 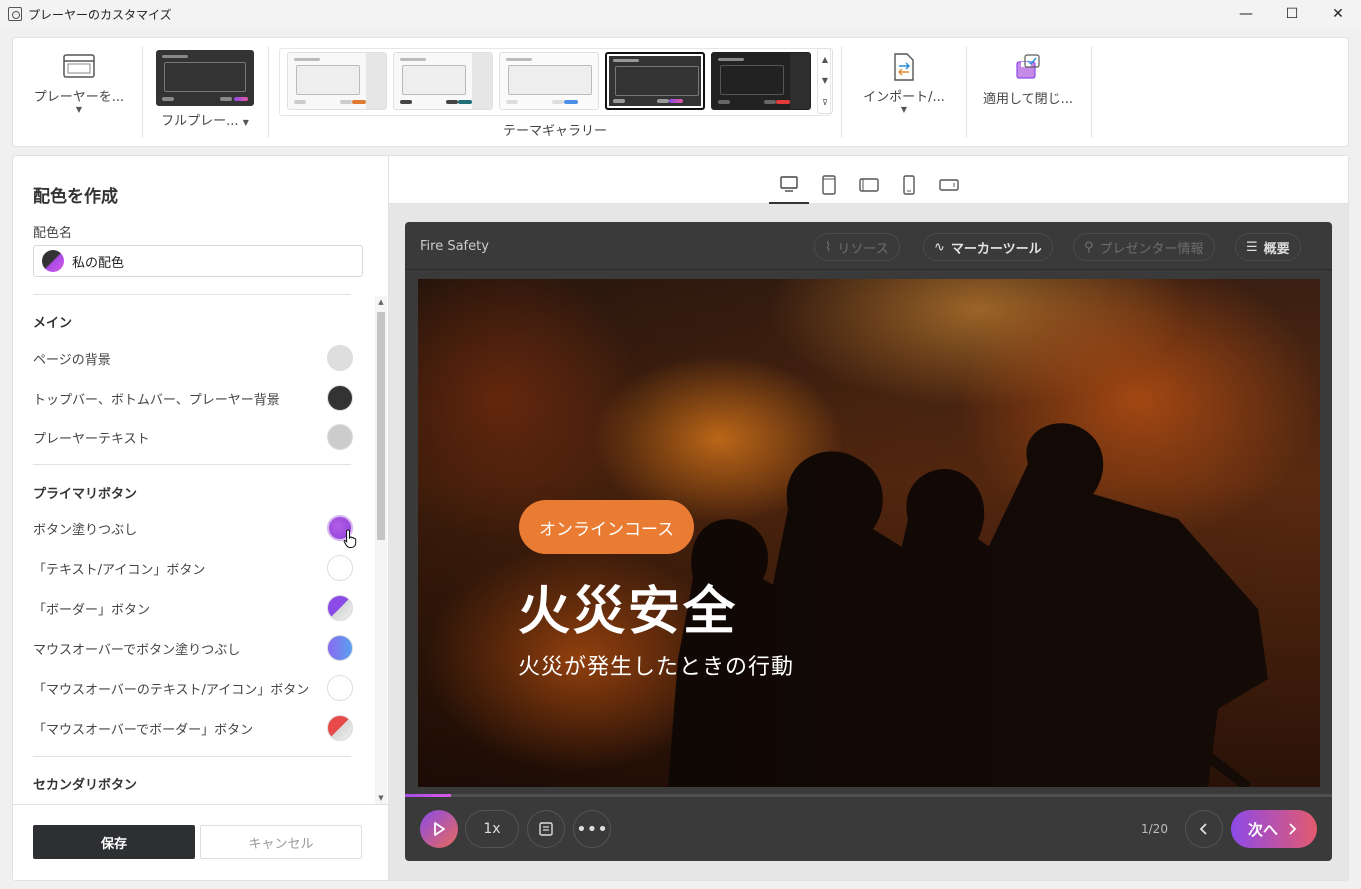 What do you see at coordinates (381, 426) in the screenshot?
I see `scrollbar-thumb` at bounding box center [381, 426].